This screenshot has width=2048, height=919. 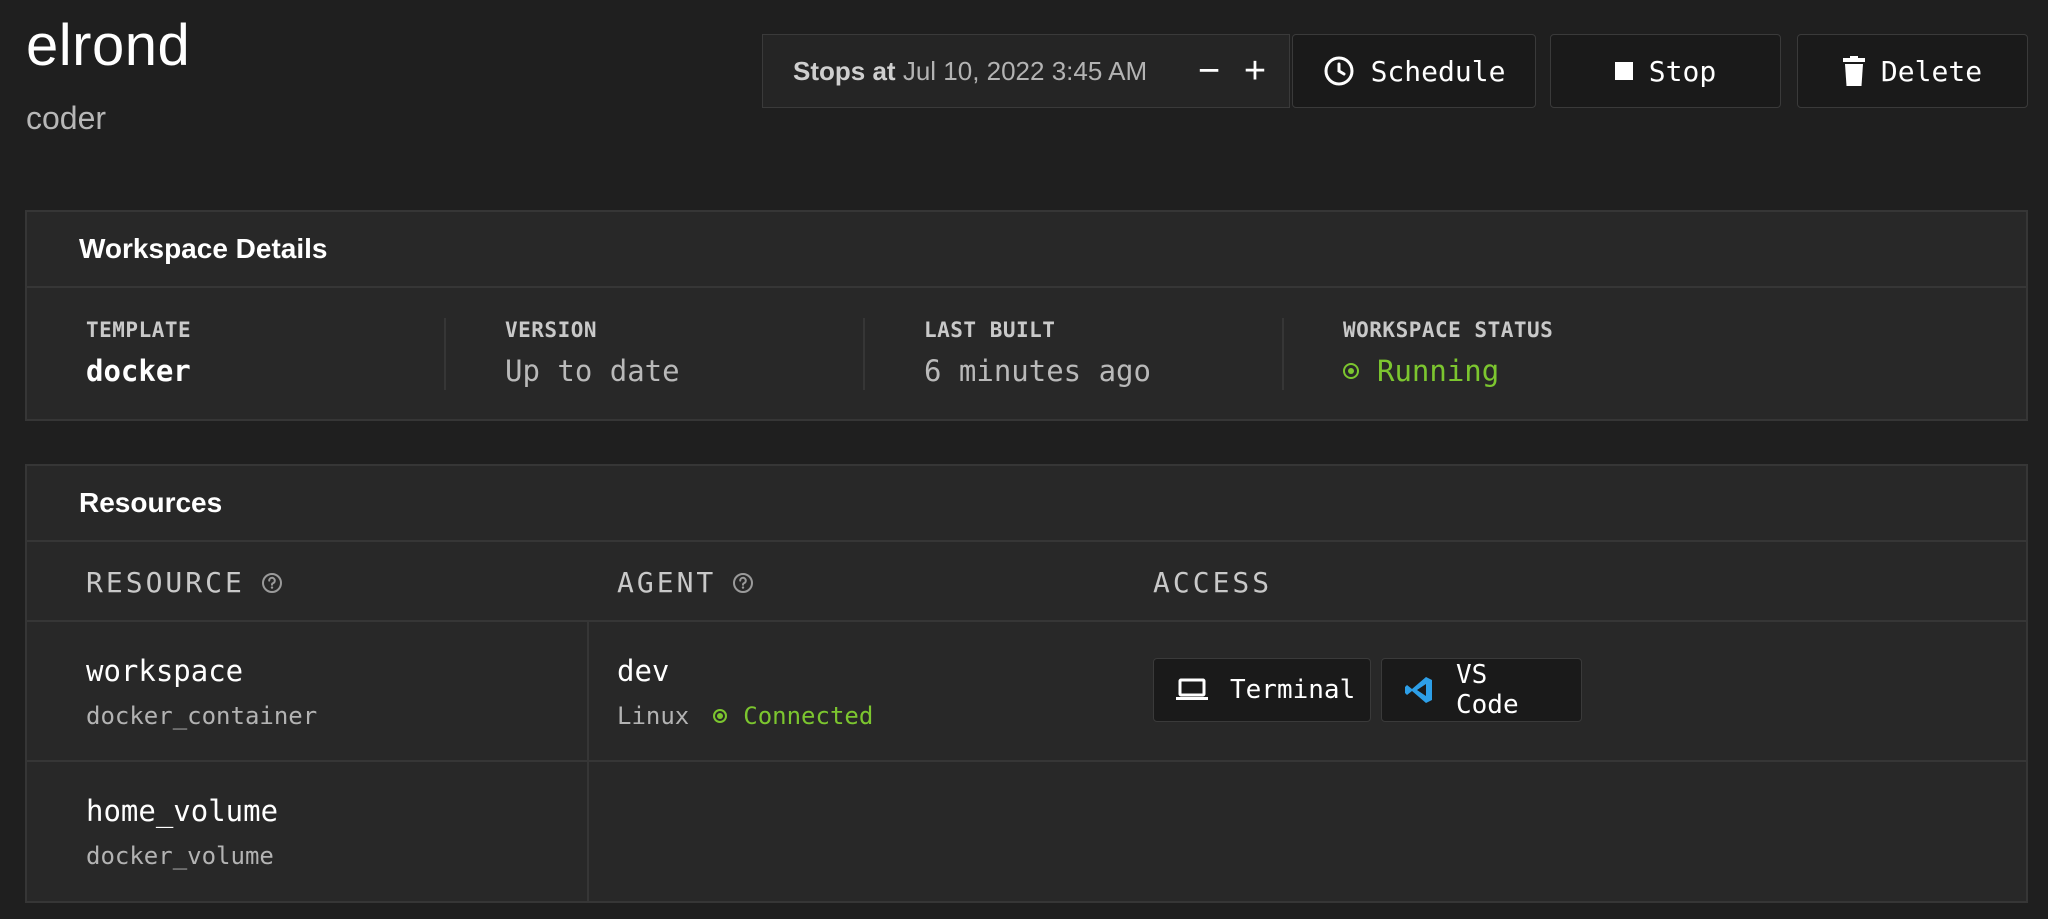 I want to click on detail-status-label: WORKSPACE STATUS, so click(x=1448, y=330).